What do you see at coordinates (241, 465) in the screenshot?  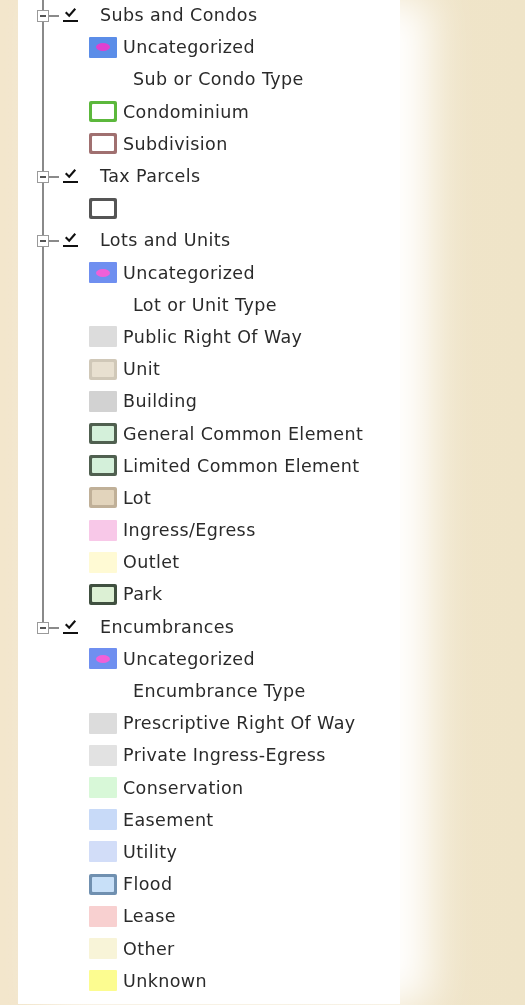 I see `legend-label: Limited Common Element` at bounding box center [241, 465].